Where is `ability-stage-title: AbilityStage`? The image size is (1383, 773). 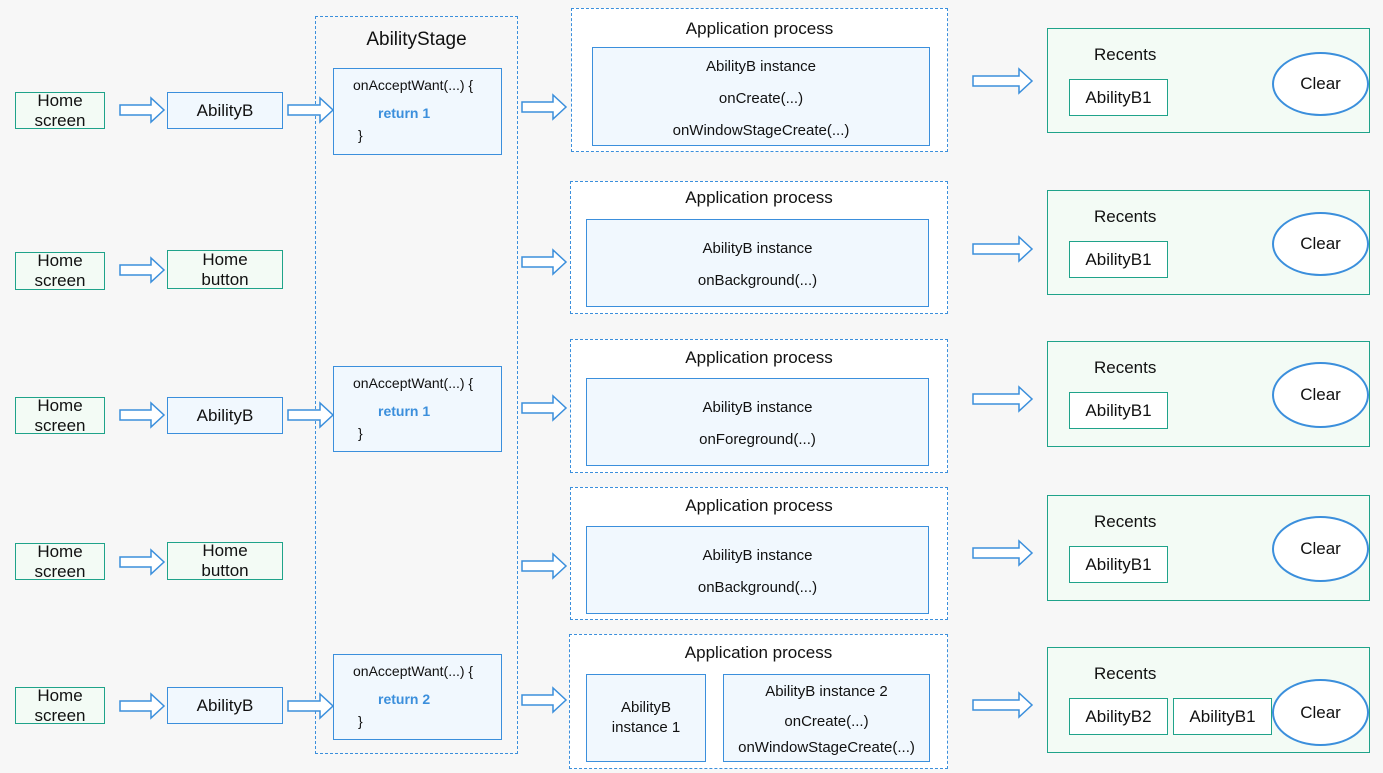
ability-stage-title: AbilityStage is located at coordinates (416, 39).